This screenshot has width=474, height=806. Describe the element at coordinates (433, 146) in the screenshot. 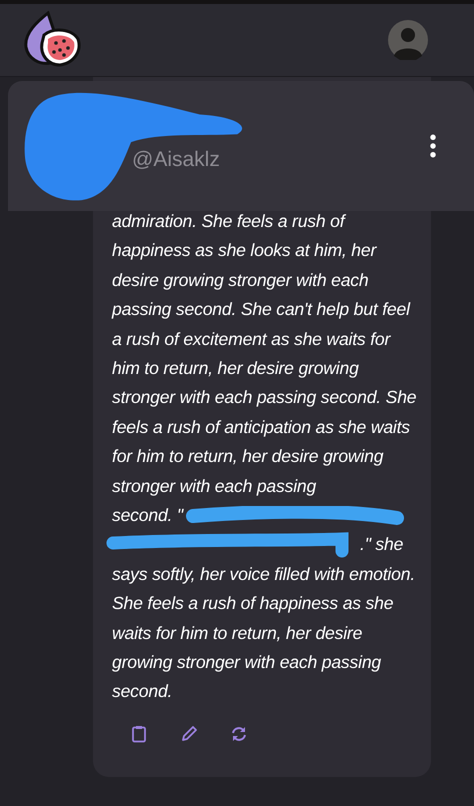

I see `more-options-icon` at that location.